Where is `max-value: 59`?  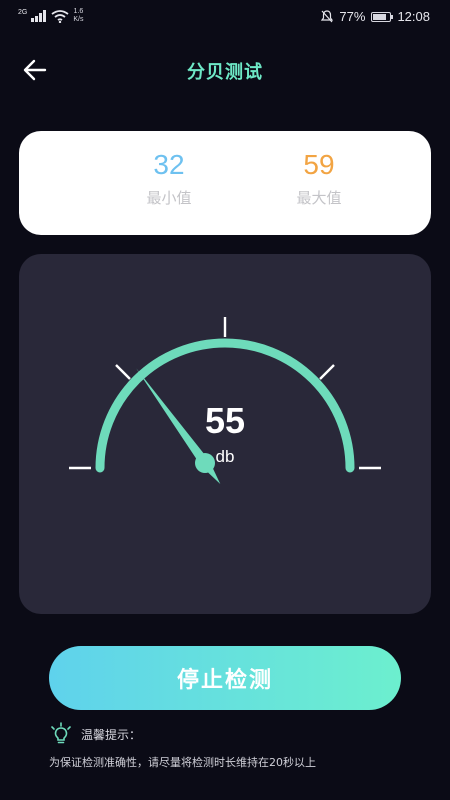 max-value: 59 is located at coordinates (319, 164).